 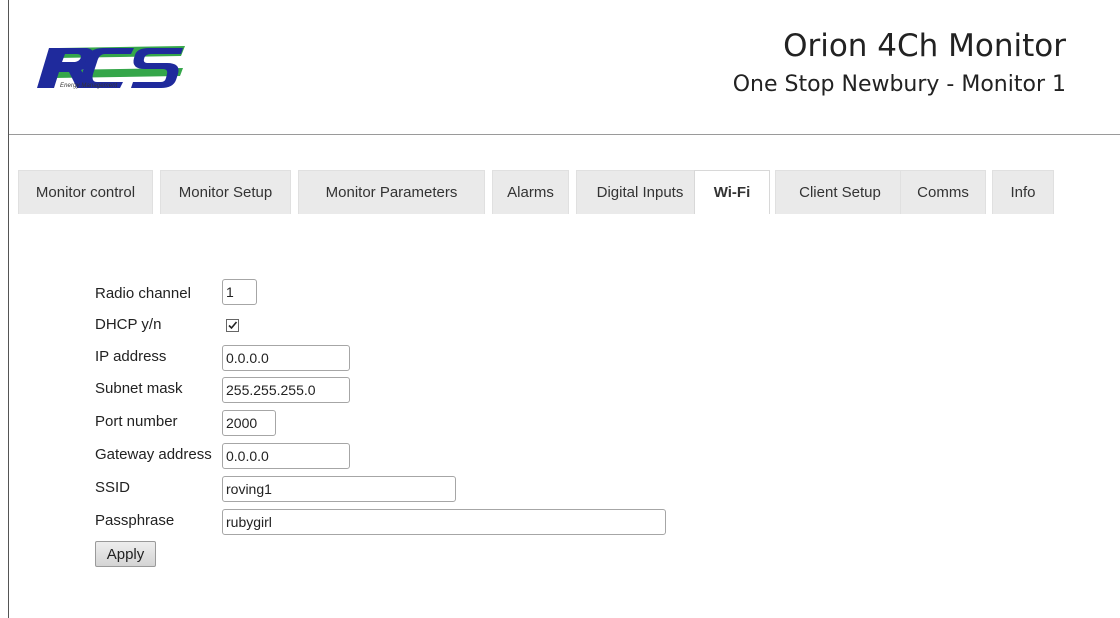 What do you see at coordinates (239, 292) in the screenshot?
I see `radio-channel-input: 1` at bounding box center [239, 292].